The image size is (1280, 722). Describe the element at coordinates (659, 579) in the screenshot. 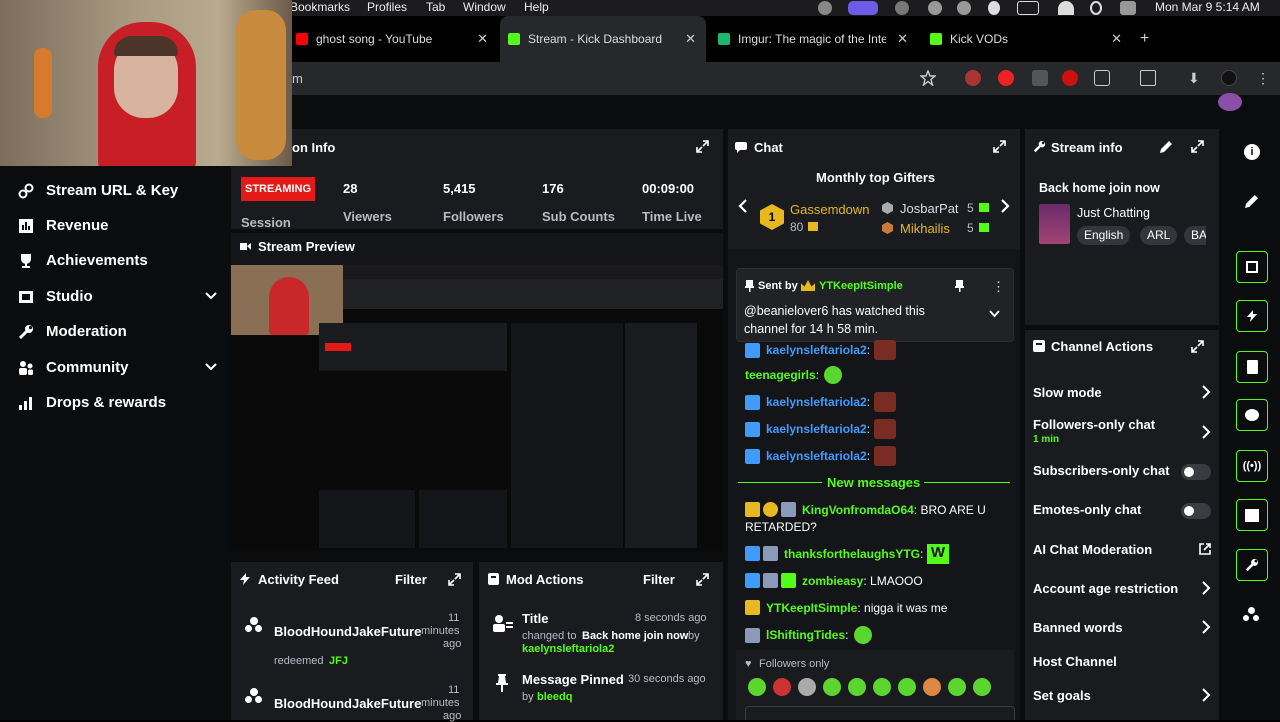

I see `mod-filter-button: Filter` at that location.